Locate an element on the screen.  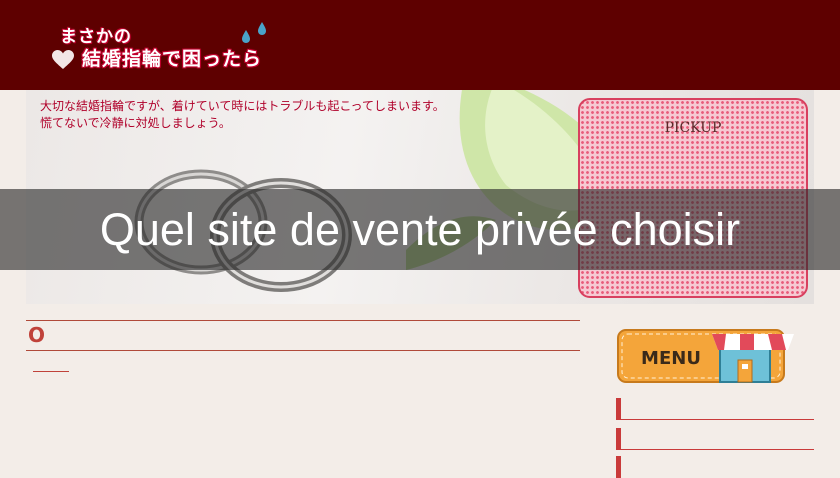
article-link is located at coordinates (51, 371).